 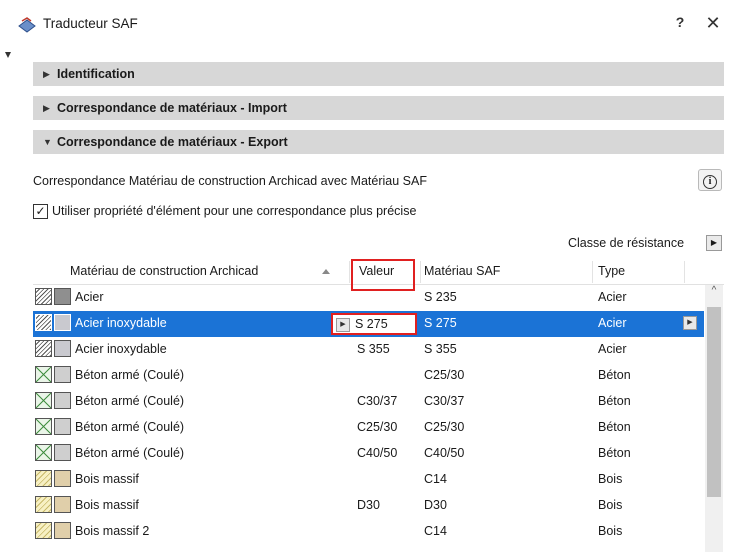 I want to click on table-row: Acier inoxydable S 355 S 355 Acier, so click(x=368, y=350).